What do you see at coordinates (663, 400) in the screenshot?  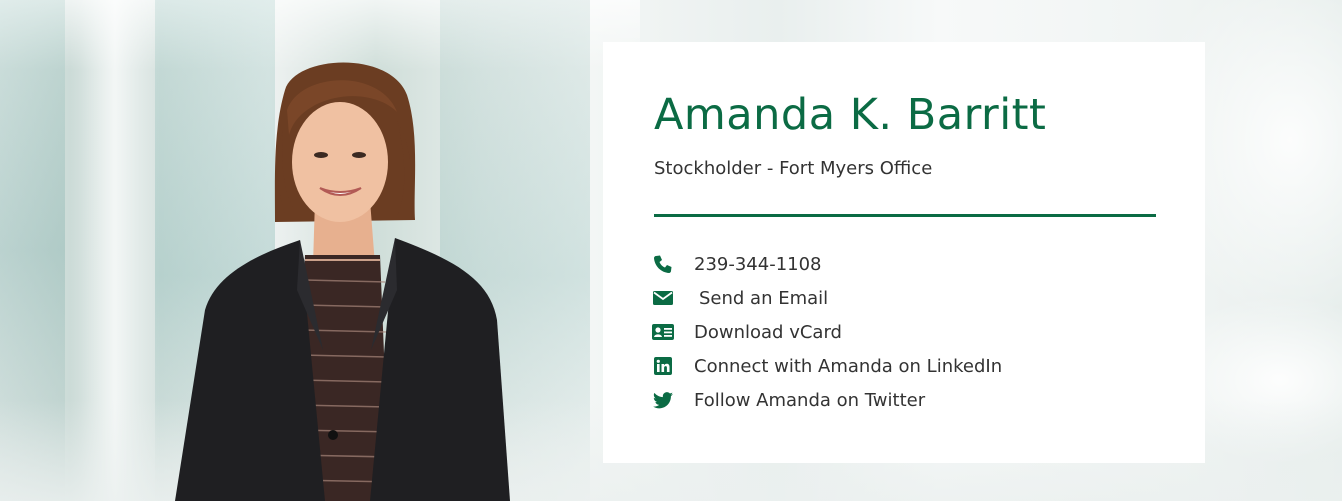 I see `twitter-icon` at bounding box center [663, 400].